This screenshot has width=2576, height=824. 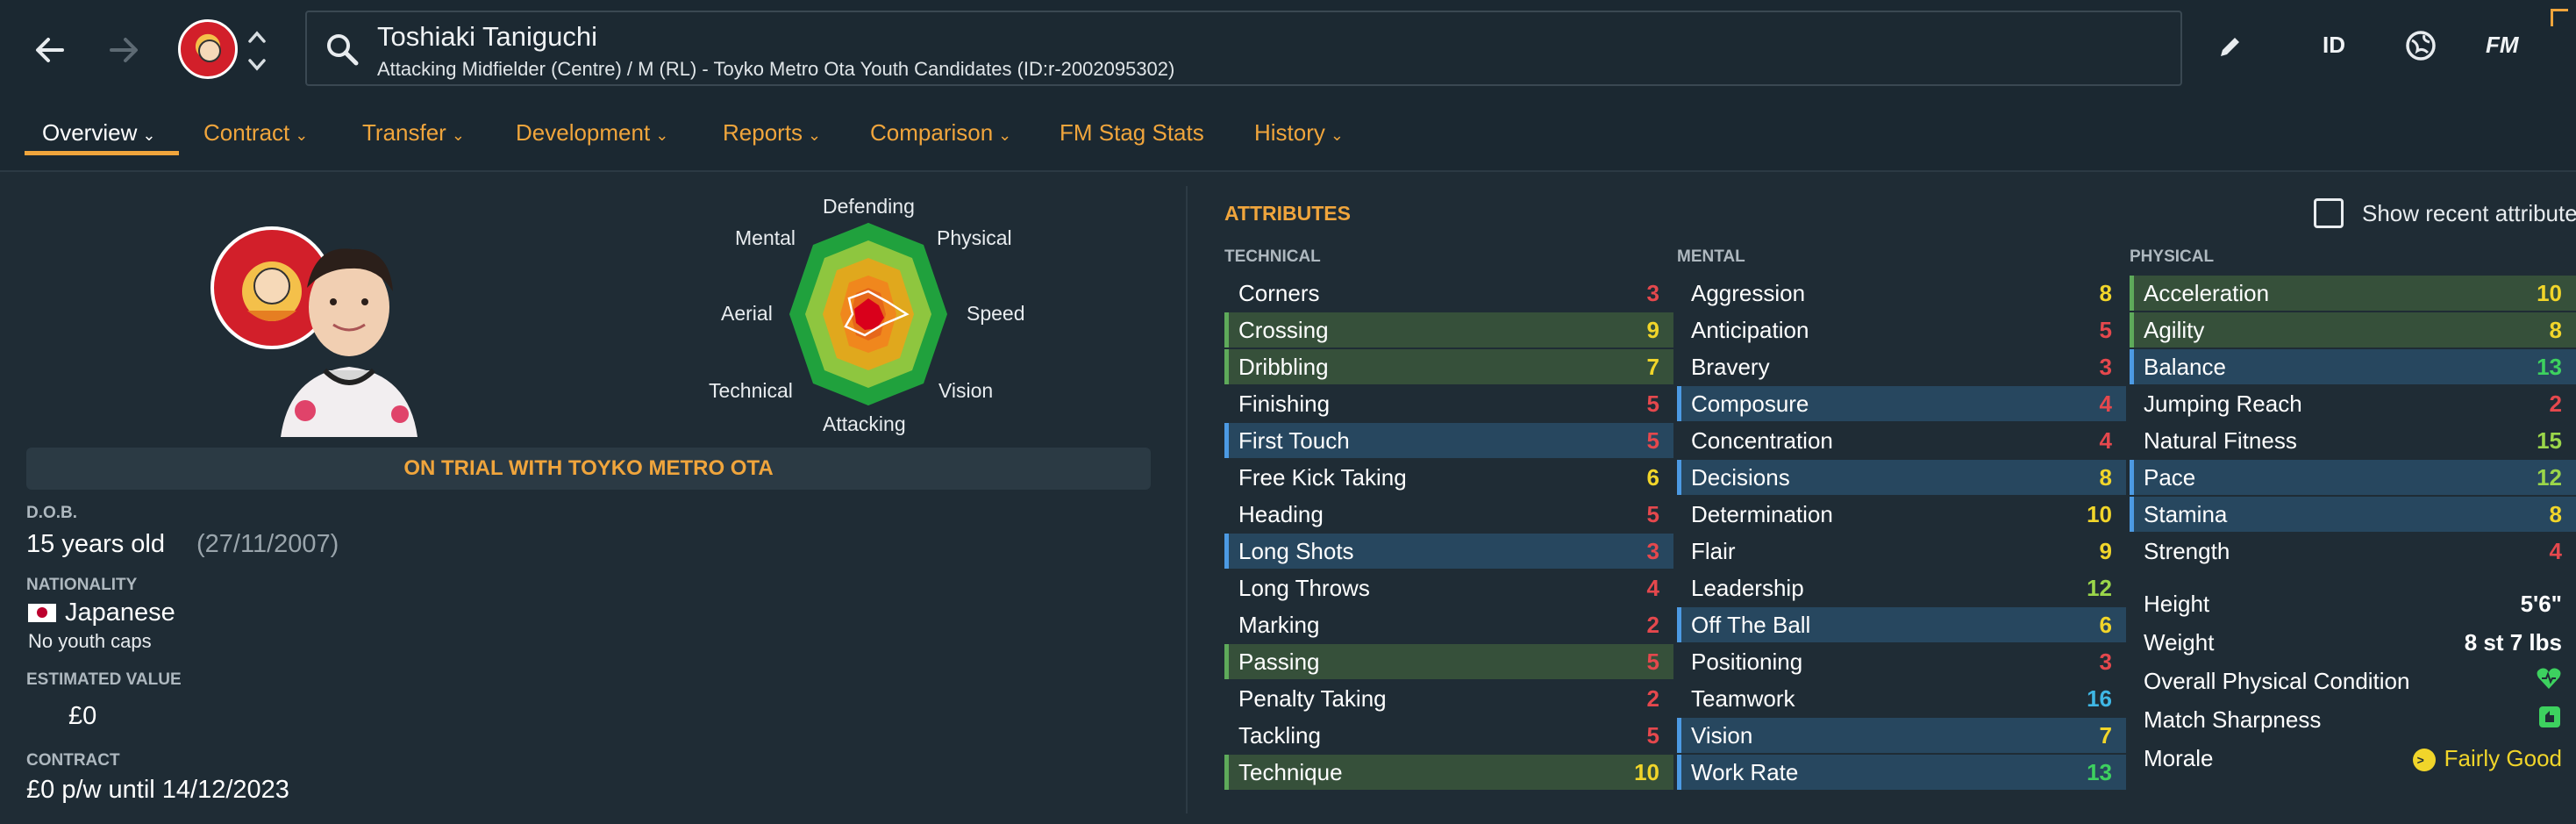 I want to click on attribute-value: 6, so click(x=2106, y=624).